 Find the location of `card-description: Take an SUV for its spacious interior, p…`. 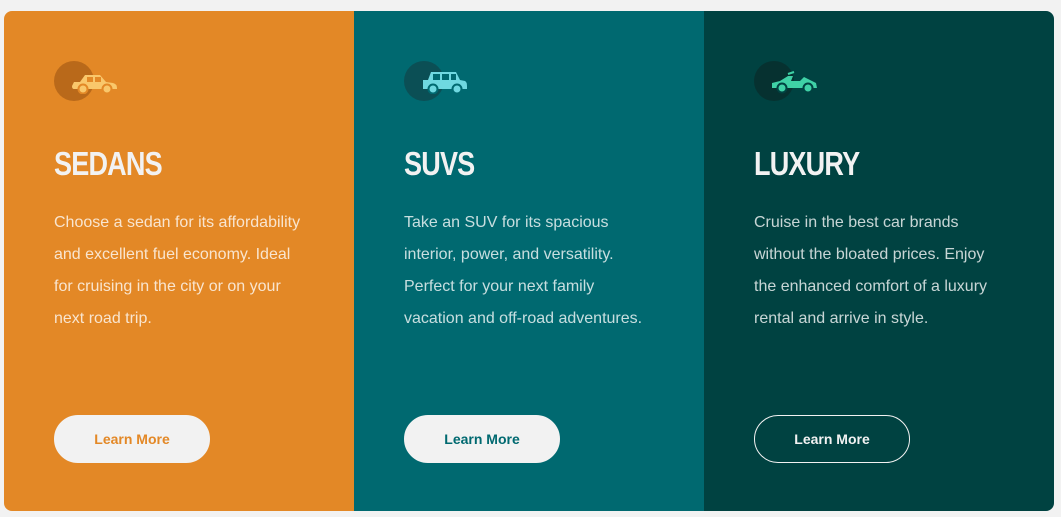

card-description: Take an SUV for its spacious interior, p… is located at coordinates (523, 270).